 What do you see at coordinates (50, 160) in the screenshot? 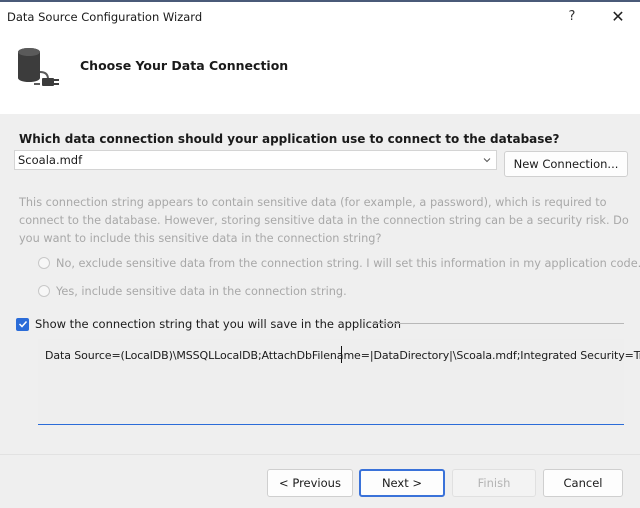
I see `connection-selected-value: Scoala.mdf` at bounding box center [50, 160].